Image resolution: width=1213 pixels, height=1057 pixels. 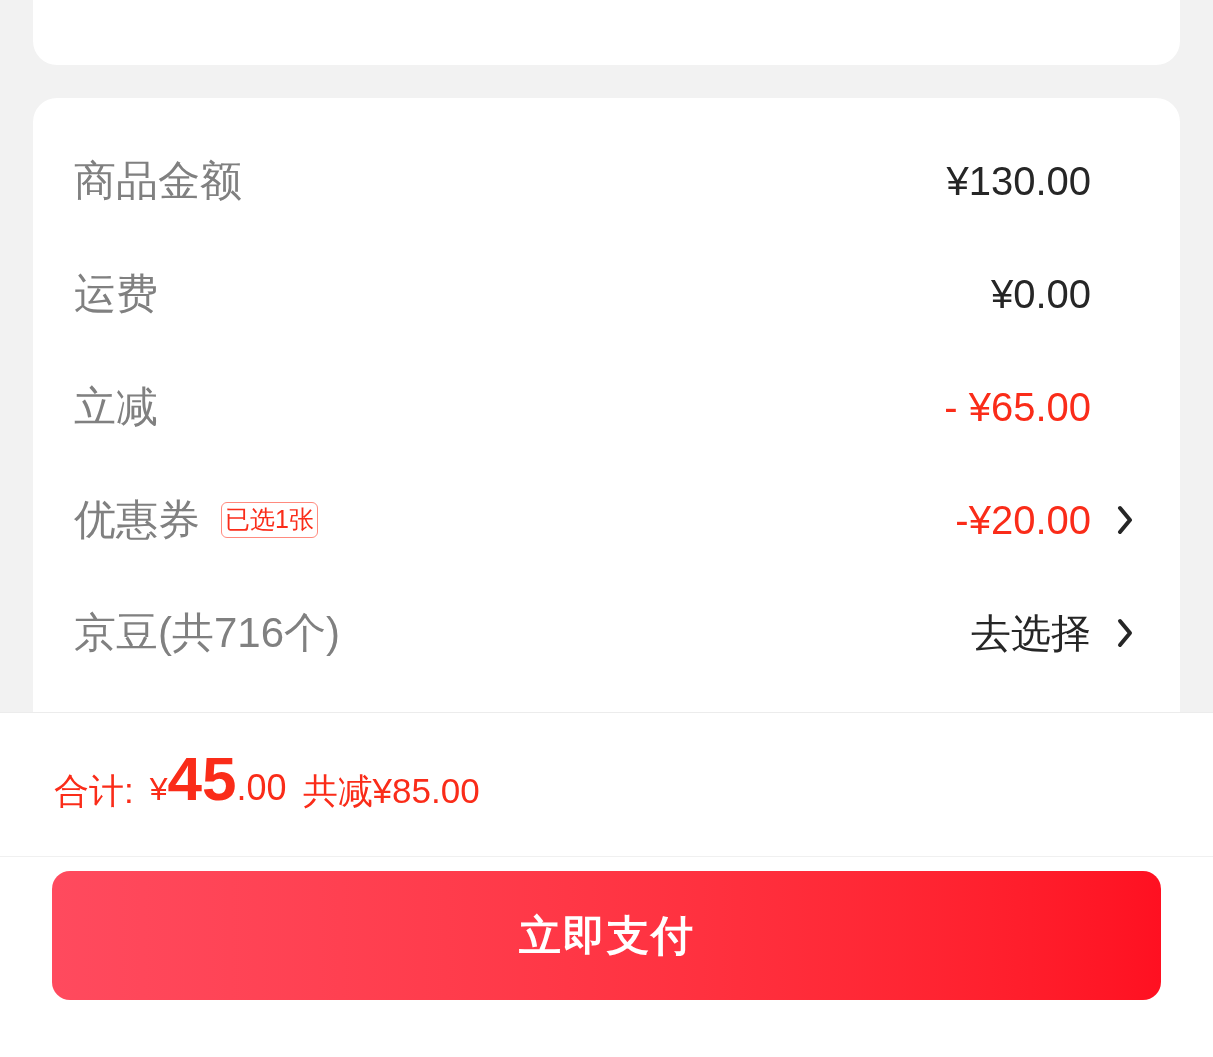 I want to click on row-label: 优惠券, so click(x=137, y=519).